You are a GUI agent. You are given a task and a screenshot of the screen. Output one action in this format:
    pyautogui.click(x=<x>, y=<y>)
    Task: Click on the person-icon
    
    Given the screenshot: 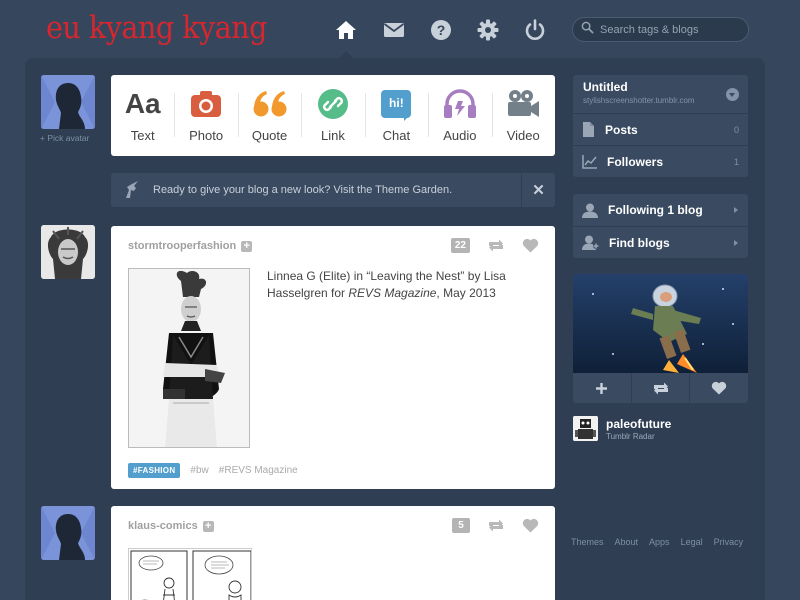 What is the action you would take?
    pyautogui.click(x=590, y=210)
    